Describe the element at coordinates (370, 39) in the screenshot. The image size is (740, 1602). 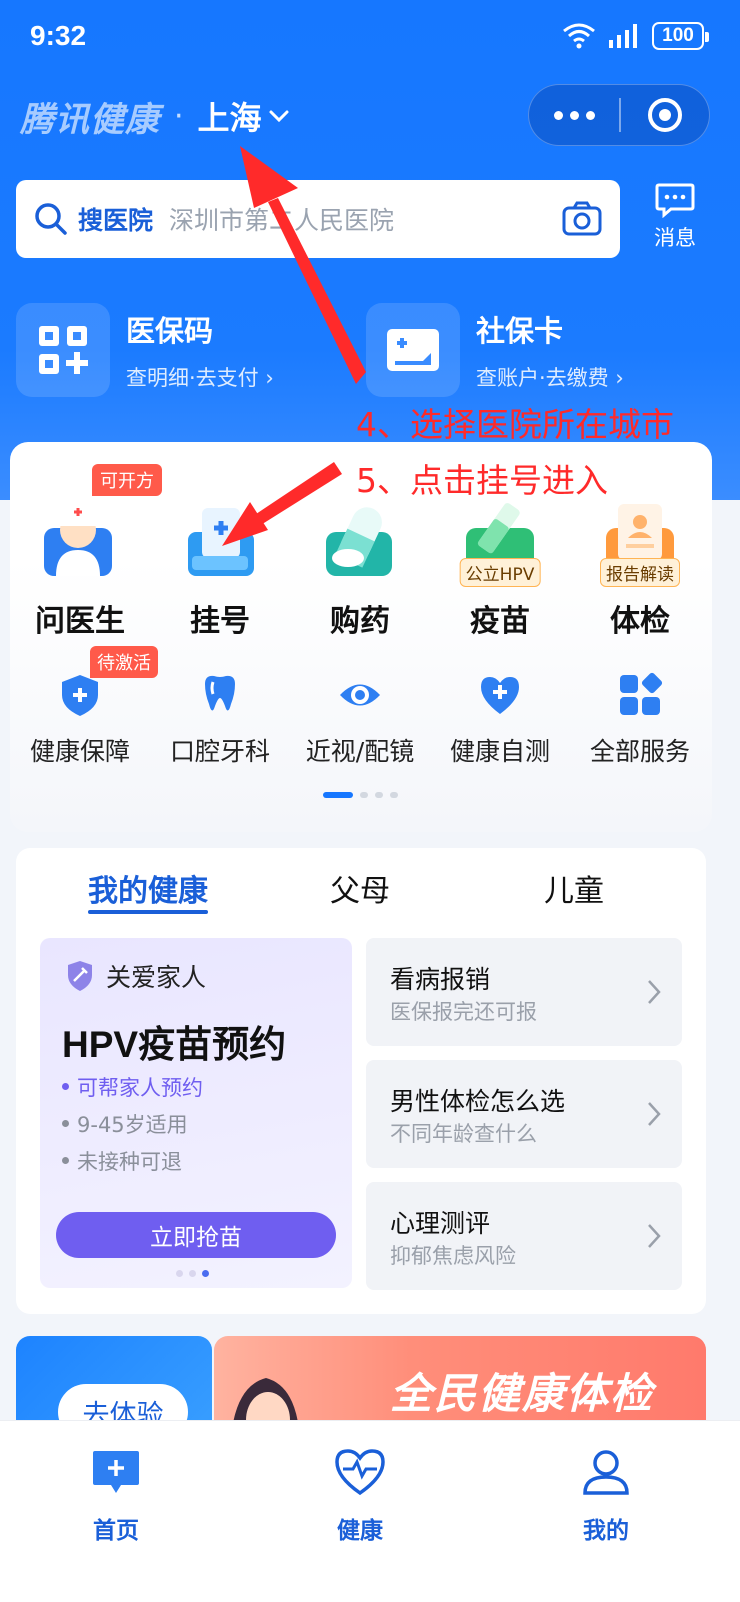
I see `status-bar: 9:32 100` at that location.